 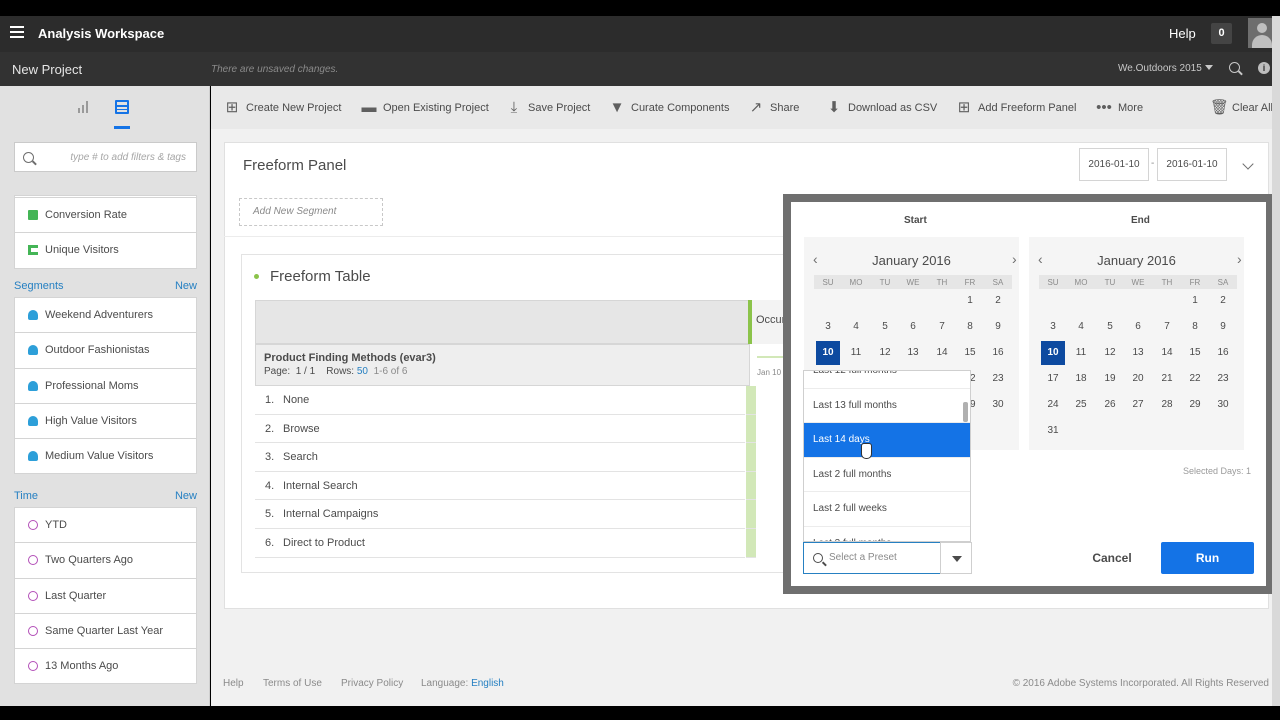 I want to click on new-segment-link: New, so click(x=186, y=286).